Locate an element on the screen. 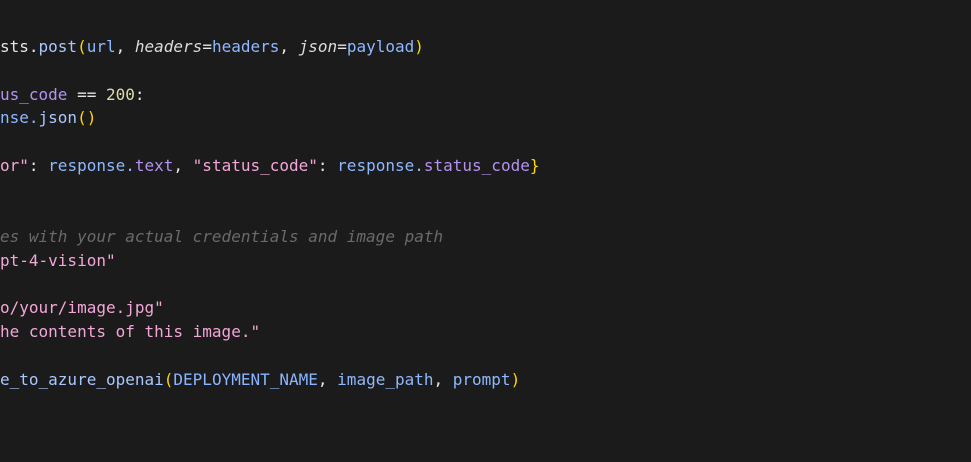 This screenshot has height=462, width=971. code-token: post is located at coordinates (58, 46).